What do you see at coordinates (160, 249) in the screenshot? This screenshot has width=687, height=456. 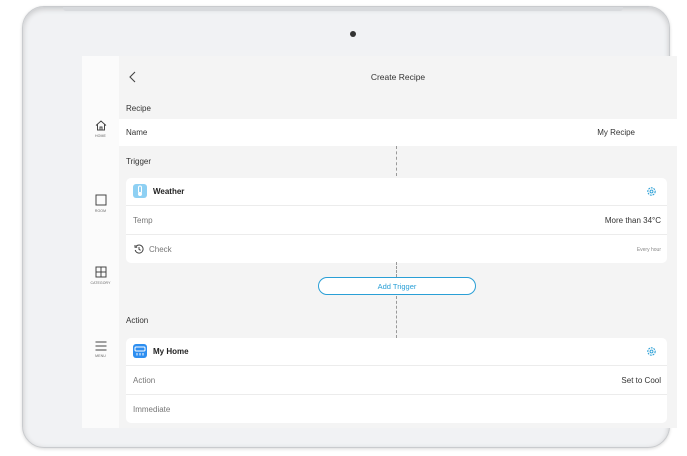 I see `trigger-check-label: Check` at bounding box center [160, 249].